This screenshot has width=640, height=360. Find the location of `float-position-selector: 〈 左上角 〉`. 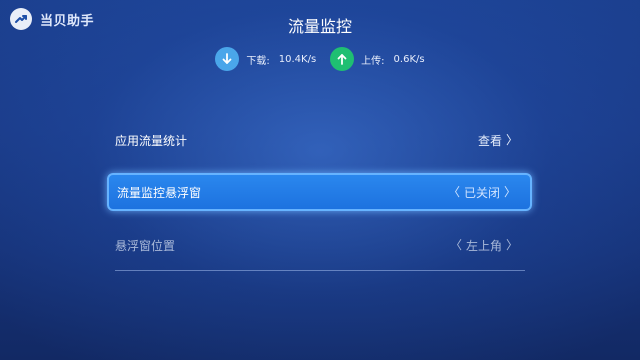

float-position-selector: 〈 左上角 〉 is located at coordinates (484, 245).